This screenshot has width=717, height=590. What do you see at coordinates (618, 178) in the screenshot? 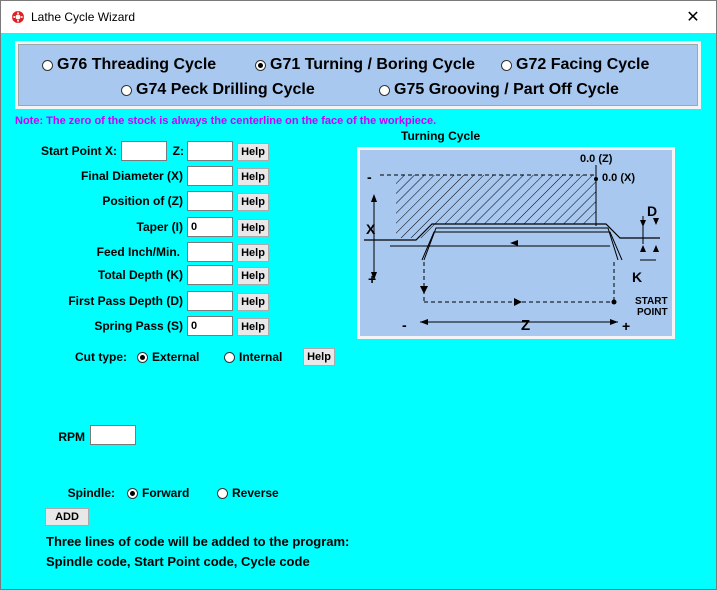
I see `zero-x-label: 0.0 (X)` at bounding box center [618, 178].